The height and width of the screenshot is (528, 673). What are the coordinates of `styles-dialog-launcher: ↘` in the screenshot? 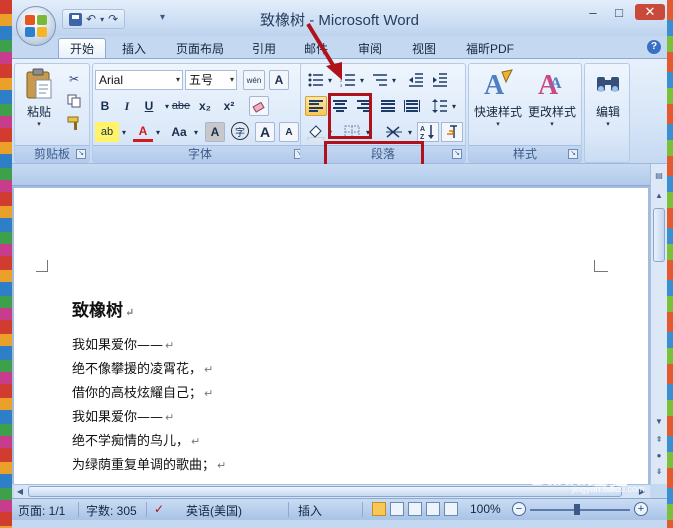 It's located at (573, 154).